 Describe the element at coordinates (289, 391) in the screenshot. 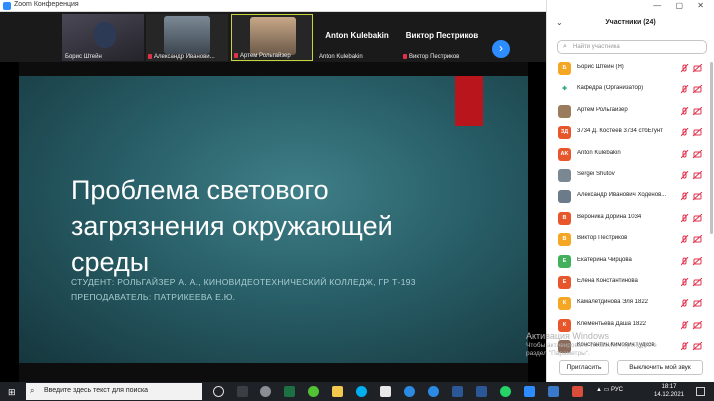

I see `excel-icon` at that location.